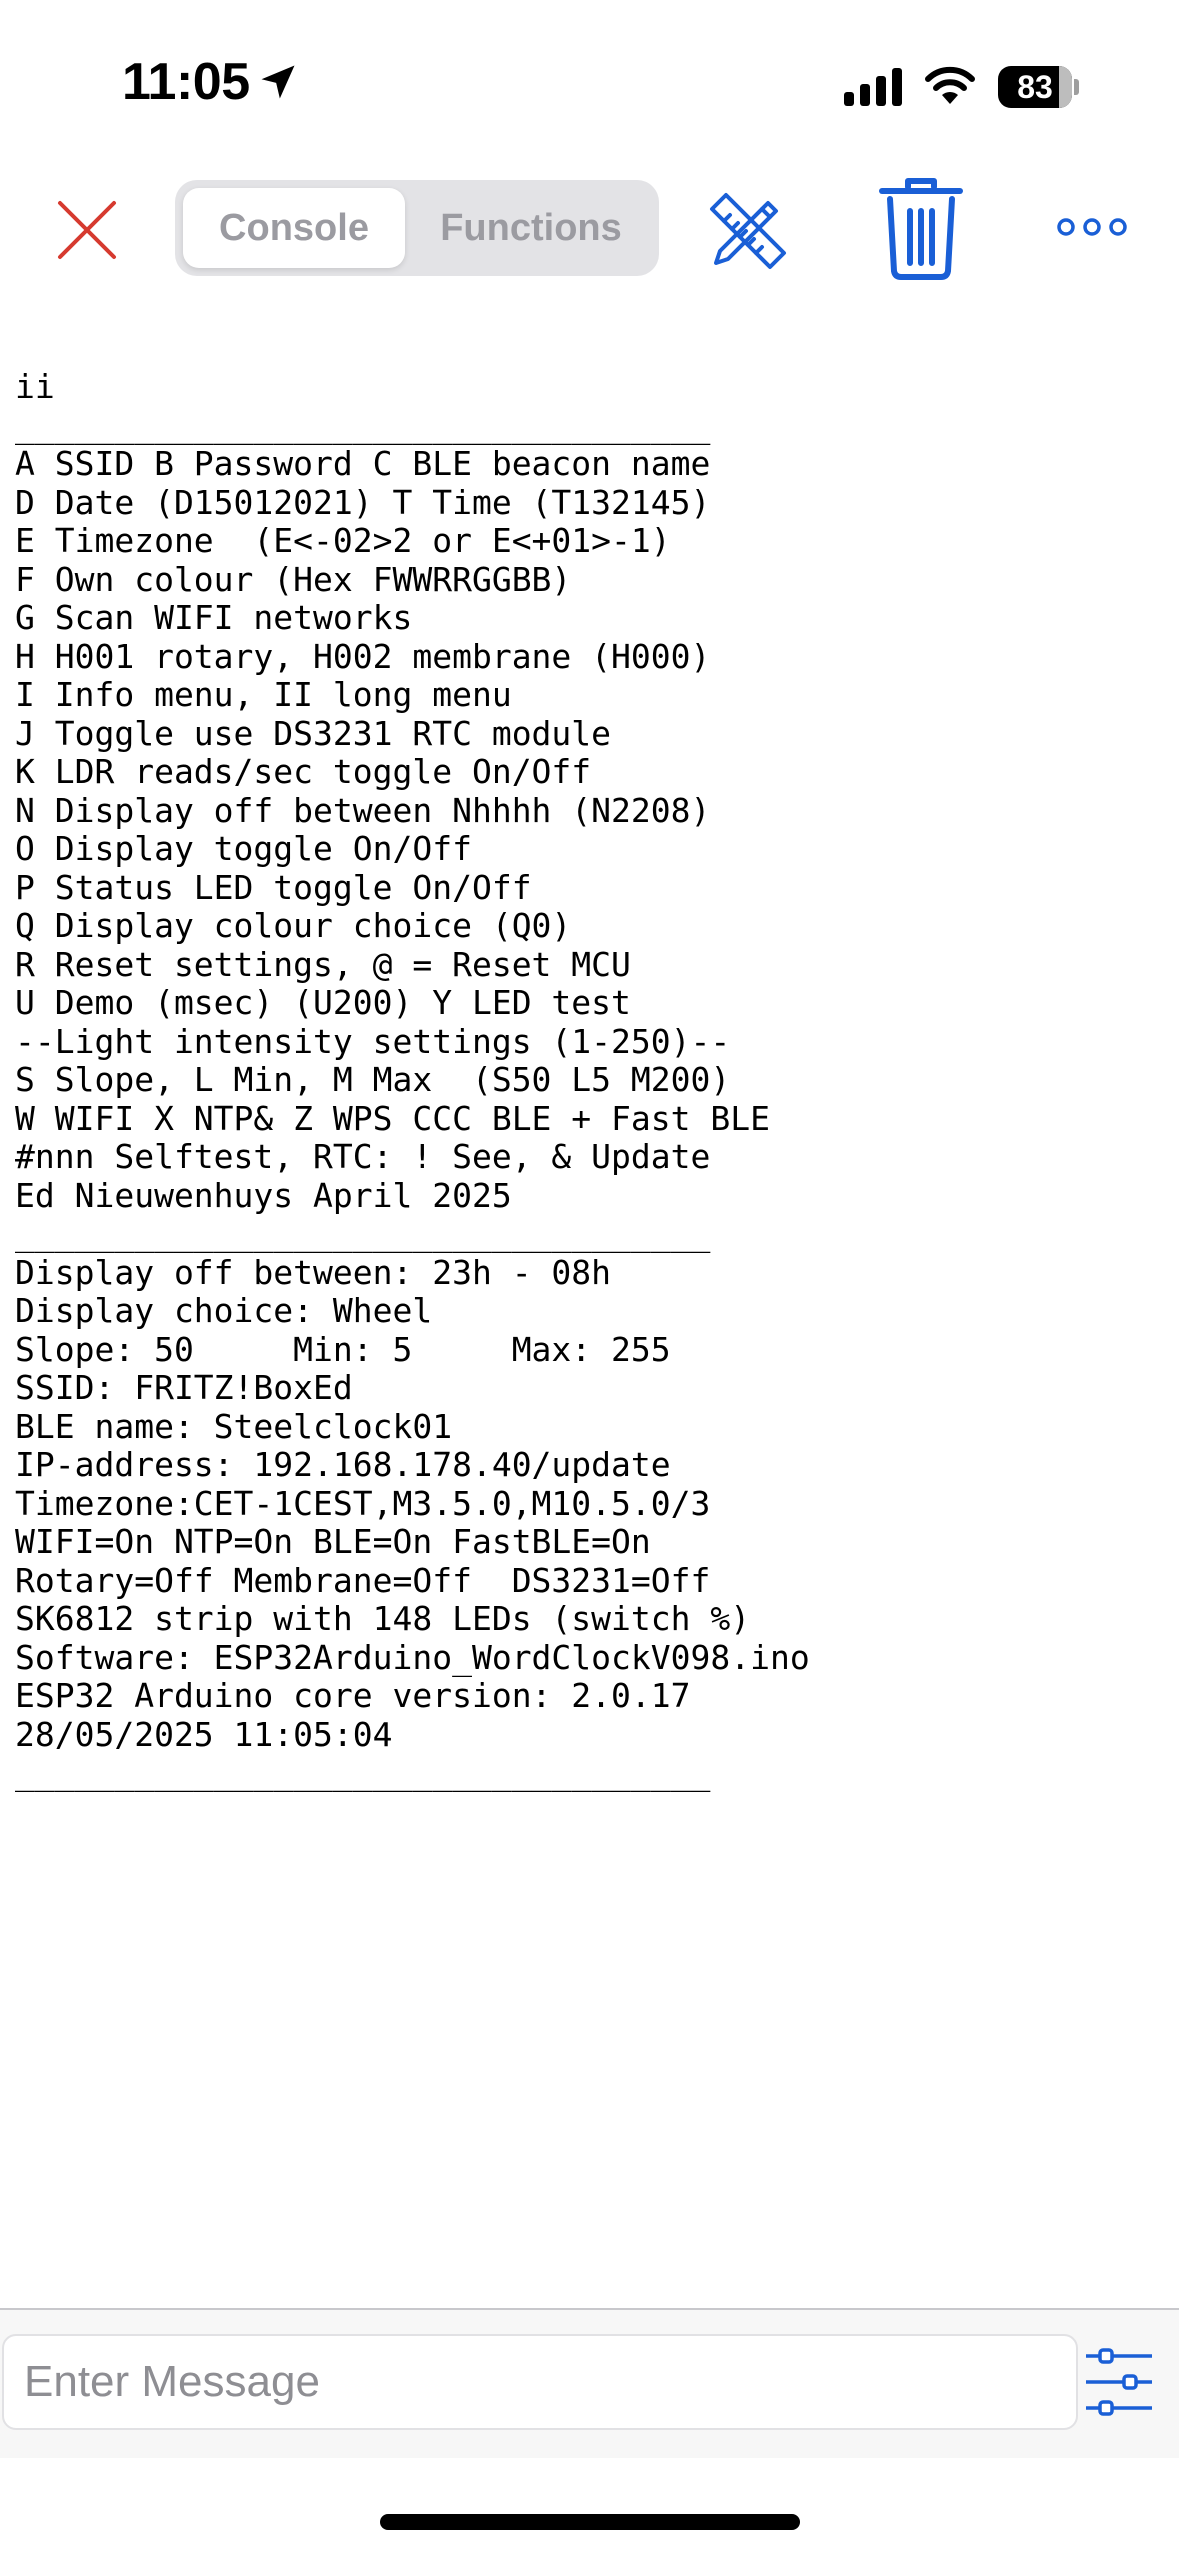 Image resolution: width=1179 pixels, height=2556 pixels. I want to click on wifi-icon, so click(950, 85).